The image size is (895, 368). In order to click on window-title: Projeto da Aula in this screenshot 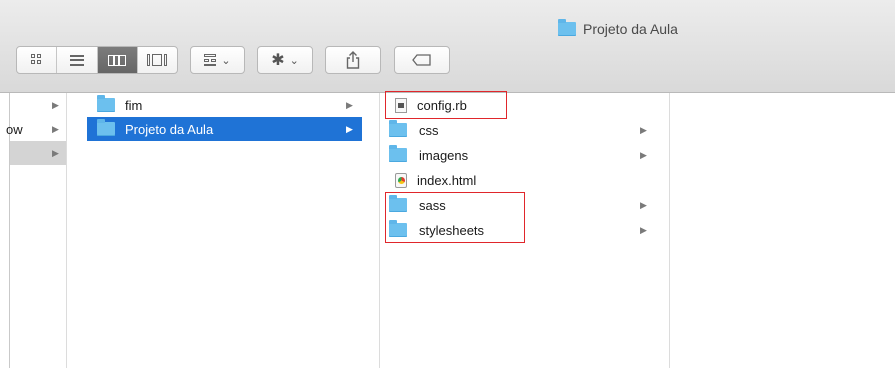, I will do `click(618, 28)`.